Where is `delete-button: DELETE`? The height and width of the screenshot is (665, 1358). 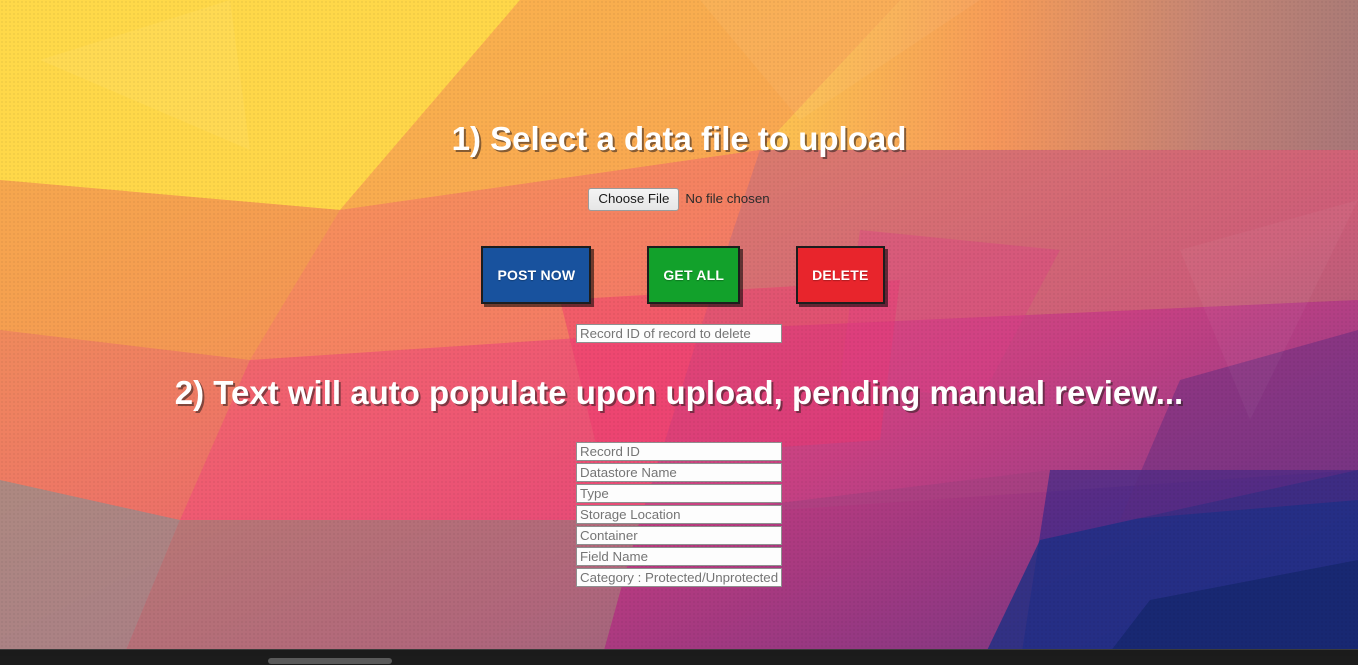 delete-button: DELETE is located at coordinates (840, 275).